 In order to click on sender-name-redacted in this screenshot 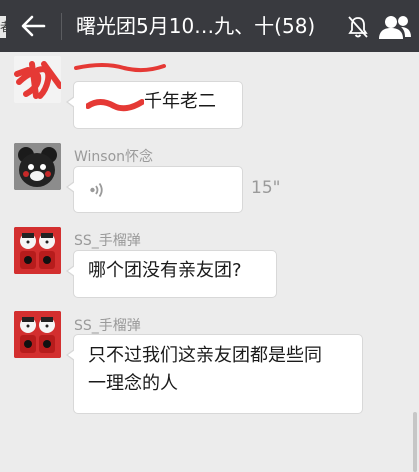, I will do `click(129, 70)`.